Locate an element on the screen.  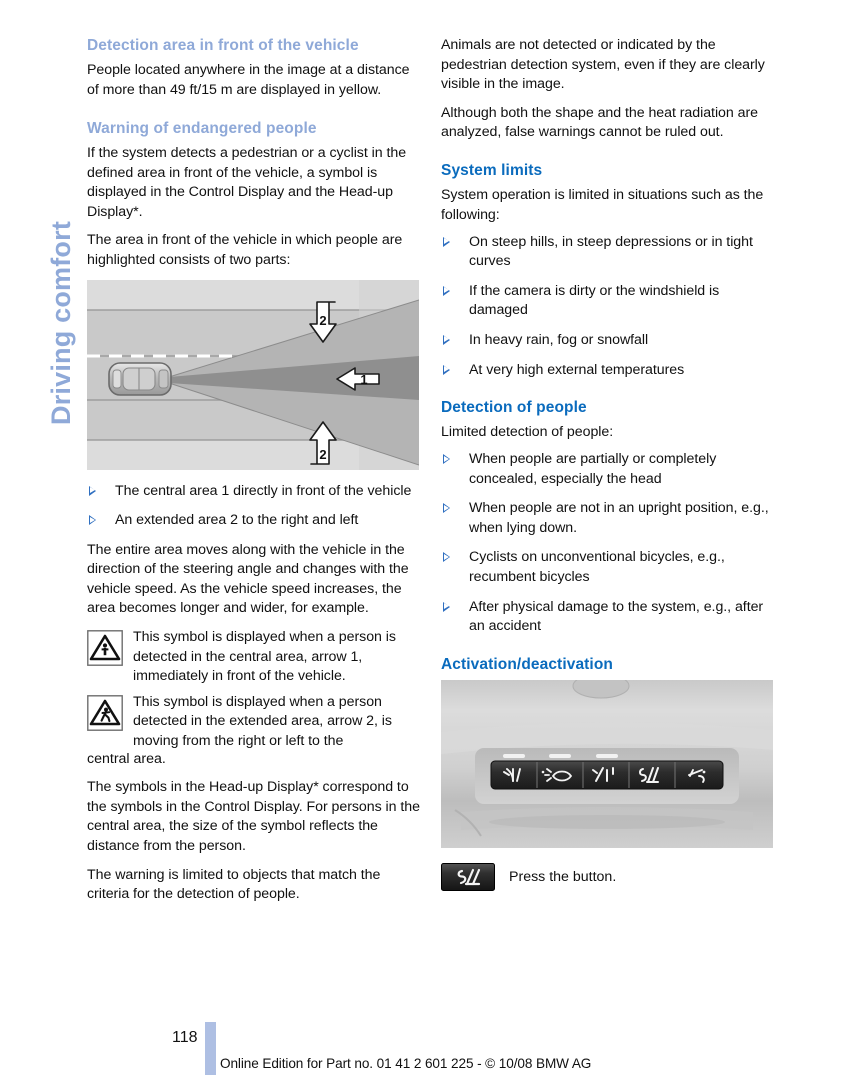
heading-system-limits: System limits is located at coordinates (492, 170).